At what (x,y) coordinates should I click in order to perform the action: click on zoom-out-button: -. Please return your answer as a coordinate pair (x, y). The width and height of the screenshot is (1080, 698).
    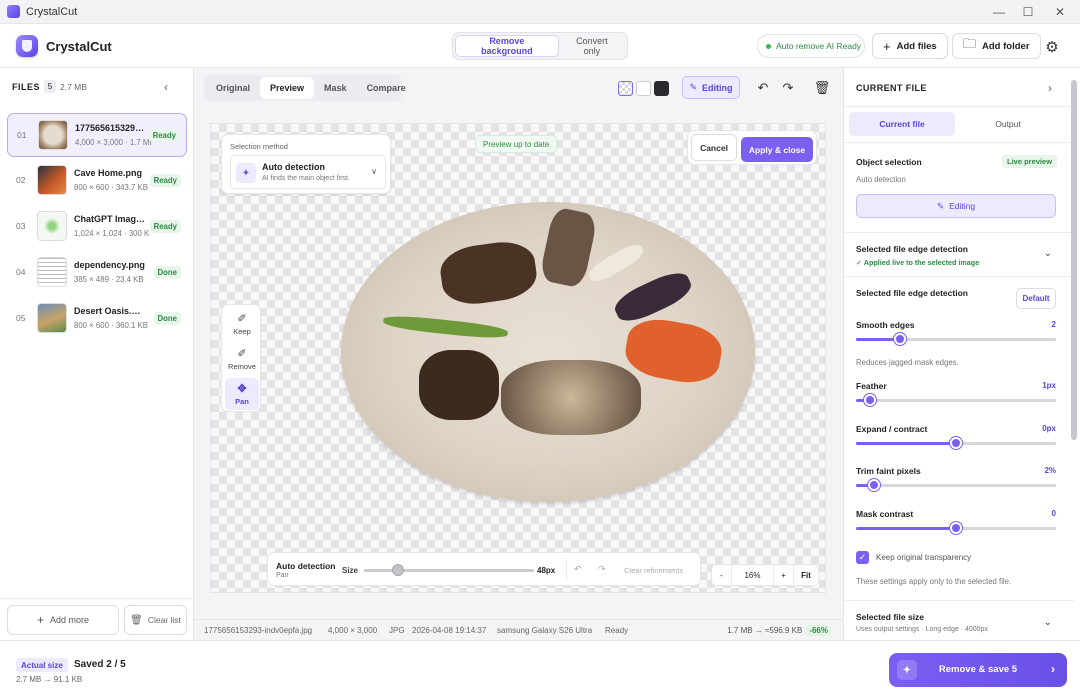
    Looking at the image, I should click on (722, 575).